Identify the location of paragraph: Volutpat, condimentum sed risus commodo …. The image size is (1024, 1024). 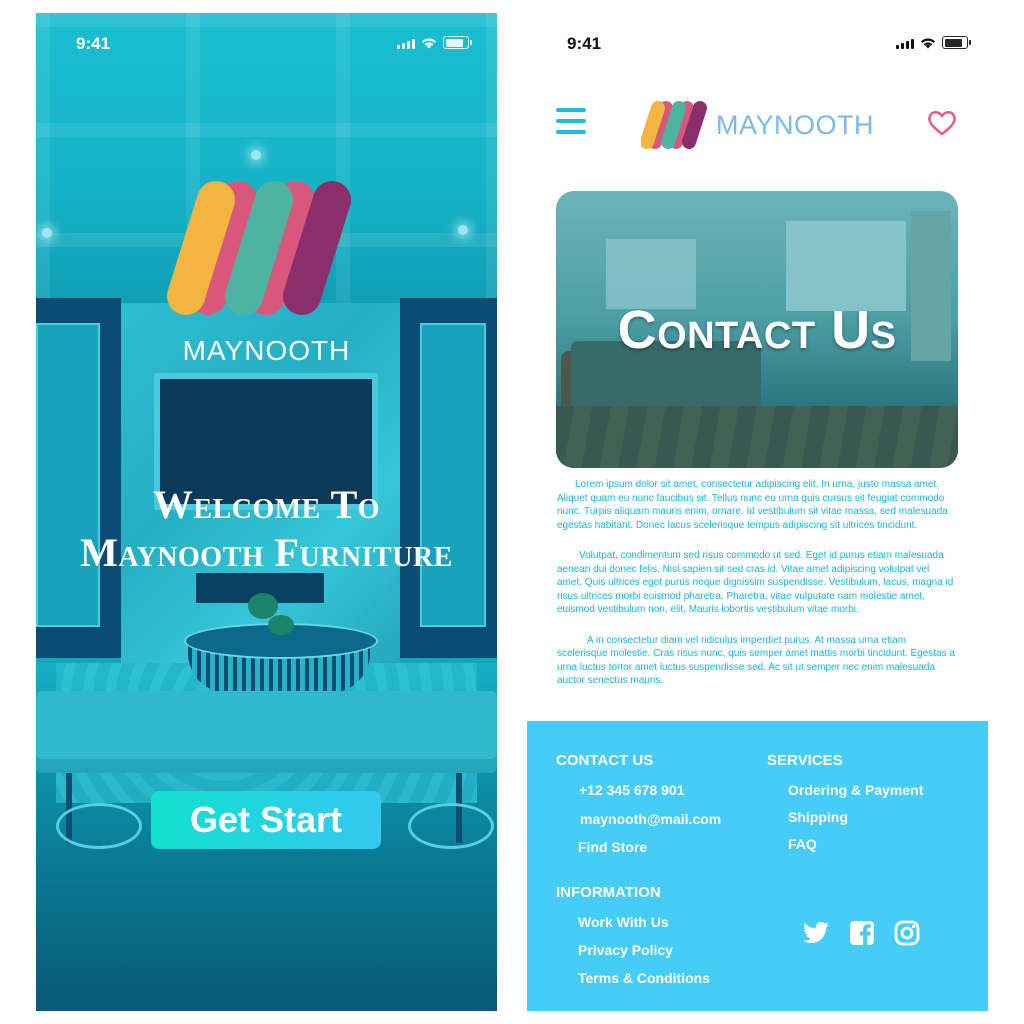
(755, 582).